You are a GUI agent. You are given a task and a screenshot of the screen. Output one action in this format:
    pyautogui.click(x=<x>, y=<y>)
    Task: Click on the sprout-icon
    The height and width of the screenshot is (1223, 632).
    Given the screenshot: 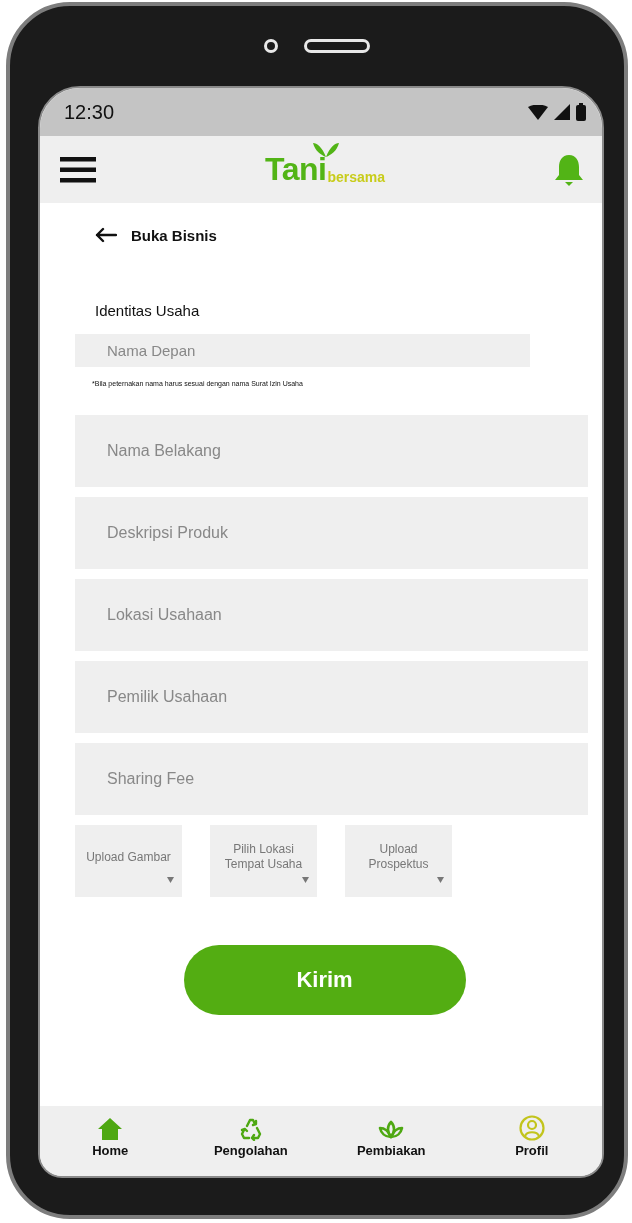 What is the action you would take?
    pyautogui.click(x=326, y=149)
    